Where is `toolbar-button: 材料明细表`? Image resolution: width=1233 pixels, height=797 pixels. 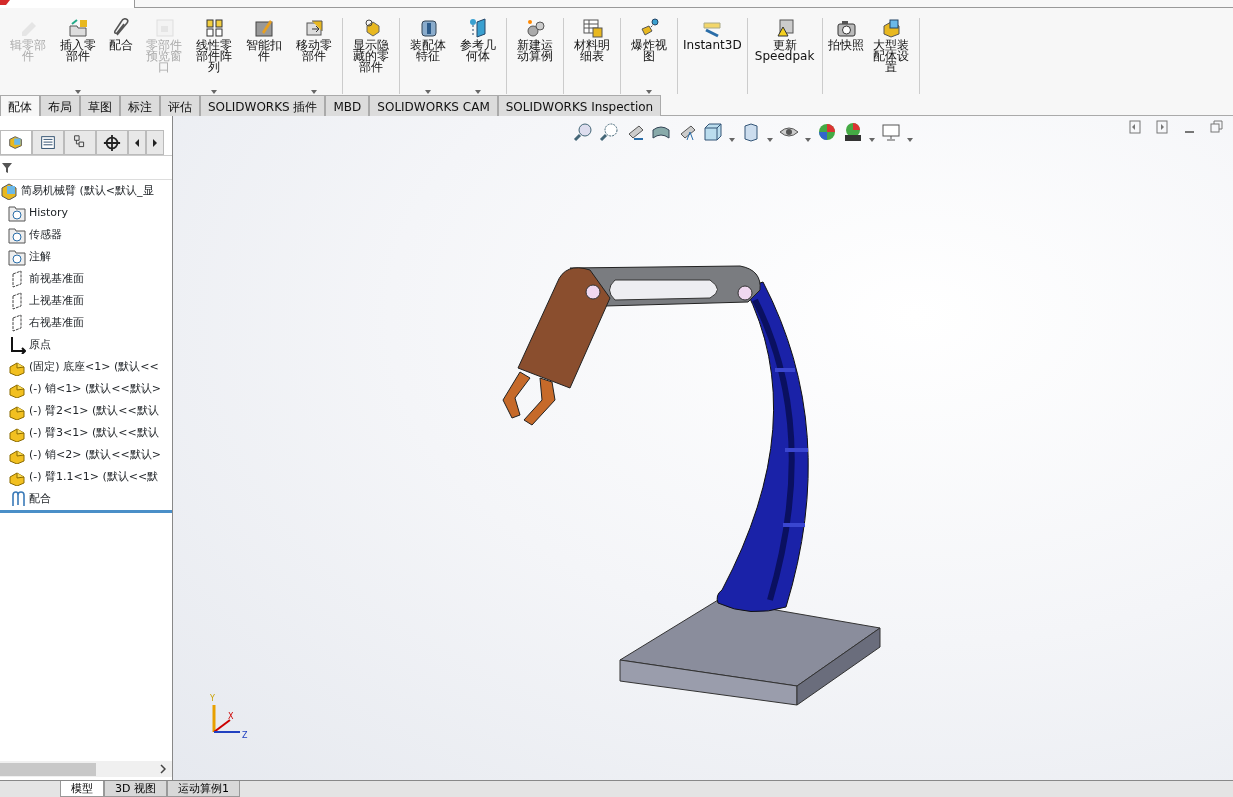 toolbar-button: 材料明细表 is located at coordinates (592, 56).